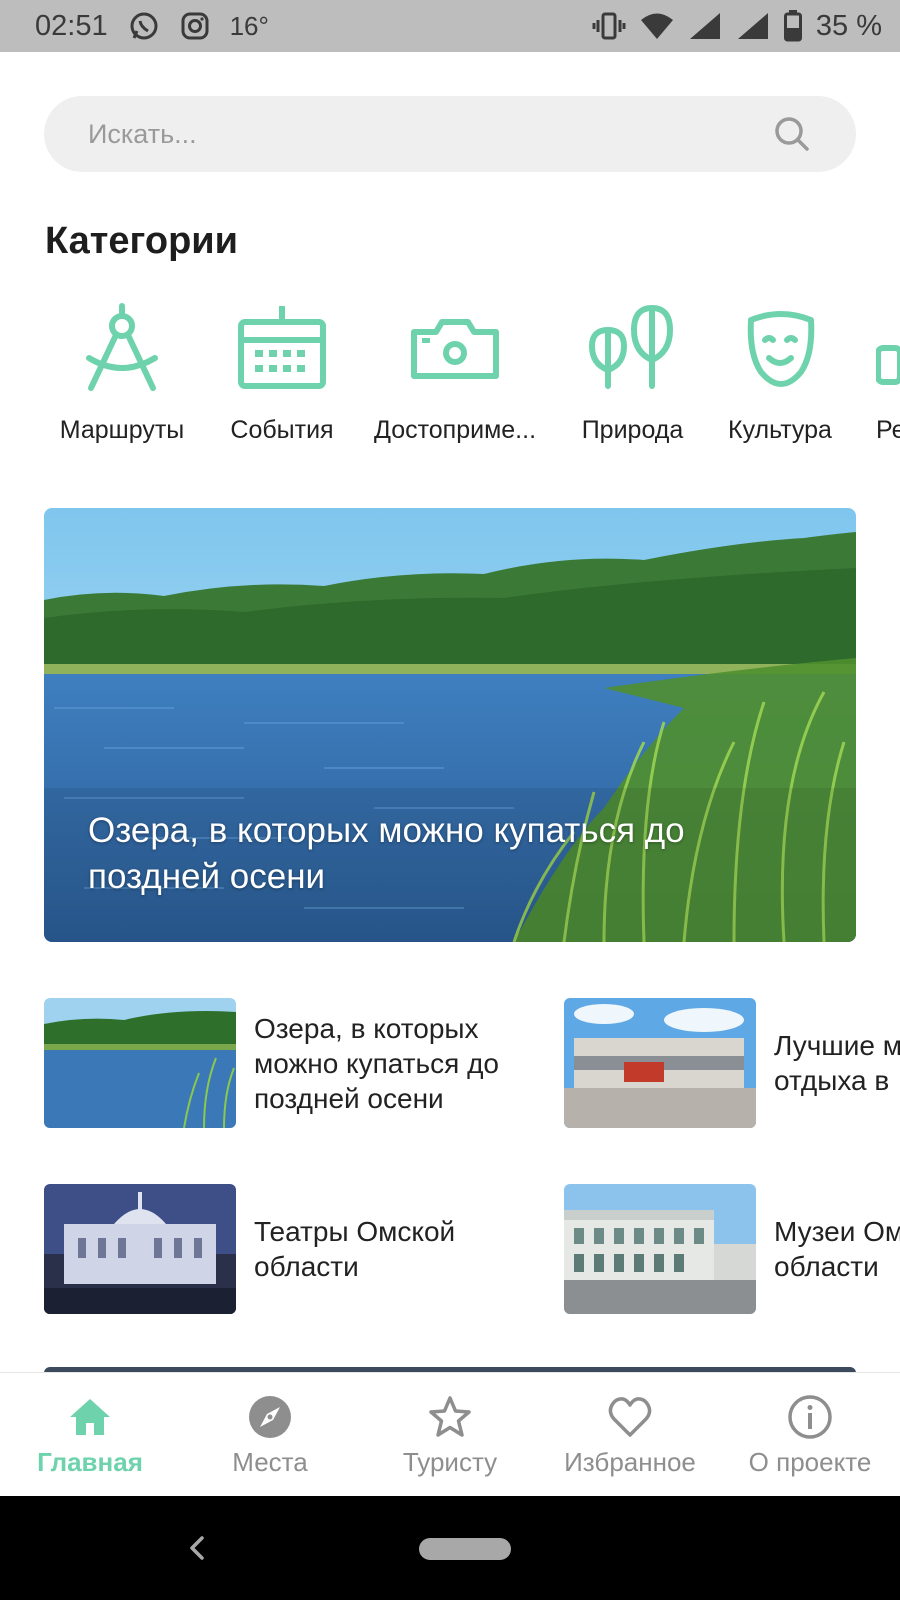  I want to click on instagram-icon, so click(195, 26).